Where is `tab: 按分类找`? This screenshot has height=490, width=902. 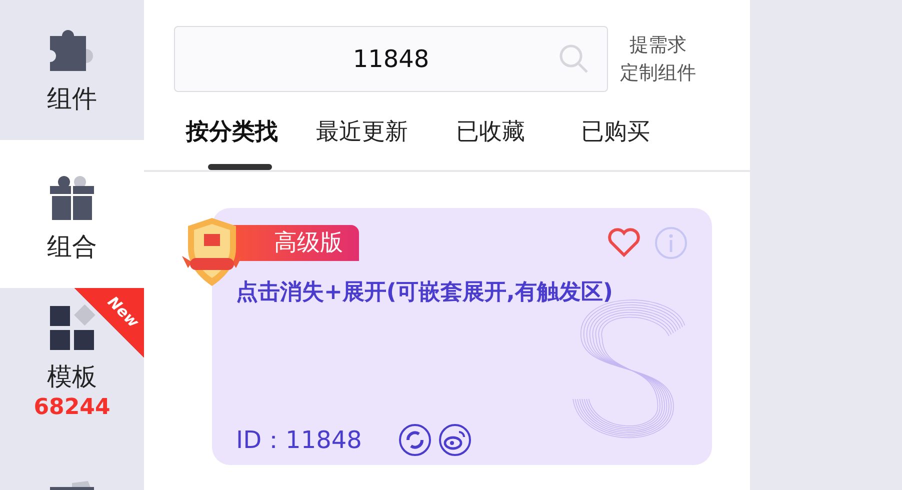
tab: 按分类找 is located at coordinates (232, 139).